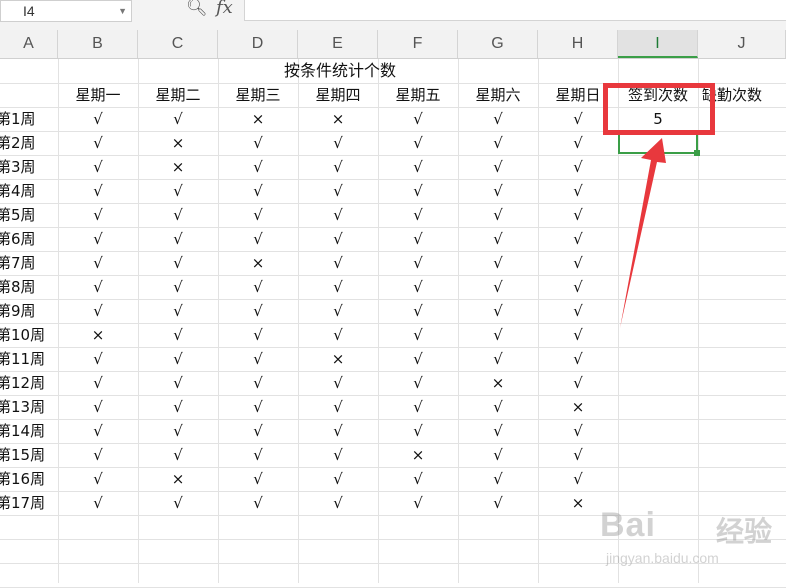 The width and height of the screenshot is (786, 588). I want to click on sheet-title: 按条件统计个数, so click(340, 71).